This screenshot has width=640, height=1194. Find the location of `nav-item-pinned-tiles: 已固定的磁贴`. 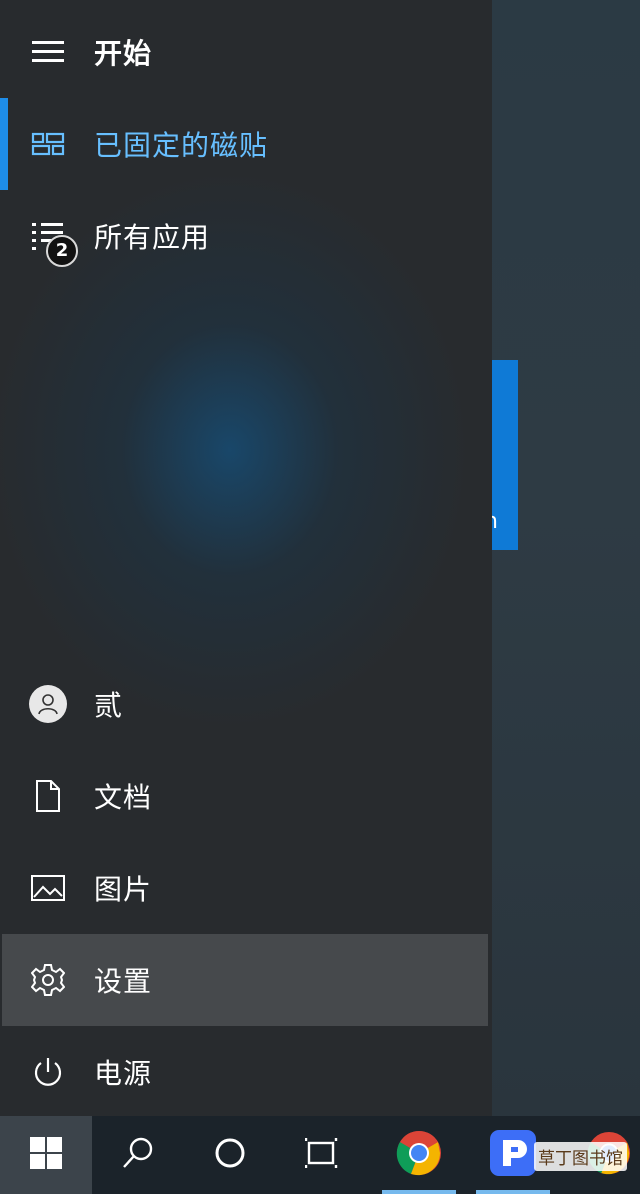

nav-item-pinned-tiles: 已固定的磁贴 is located at coordinates (246, 144).